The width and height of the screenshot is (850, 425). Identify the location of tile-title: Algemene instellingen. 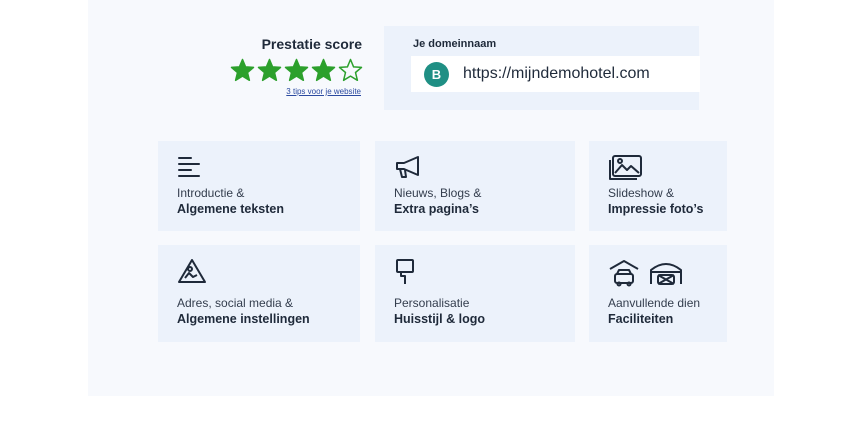
(243, 319).